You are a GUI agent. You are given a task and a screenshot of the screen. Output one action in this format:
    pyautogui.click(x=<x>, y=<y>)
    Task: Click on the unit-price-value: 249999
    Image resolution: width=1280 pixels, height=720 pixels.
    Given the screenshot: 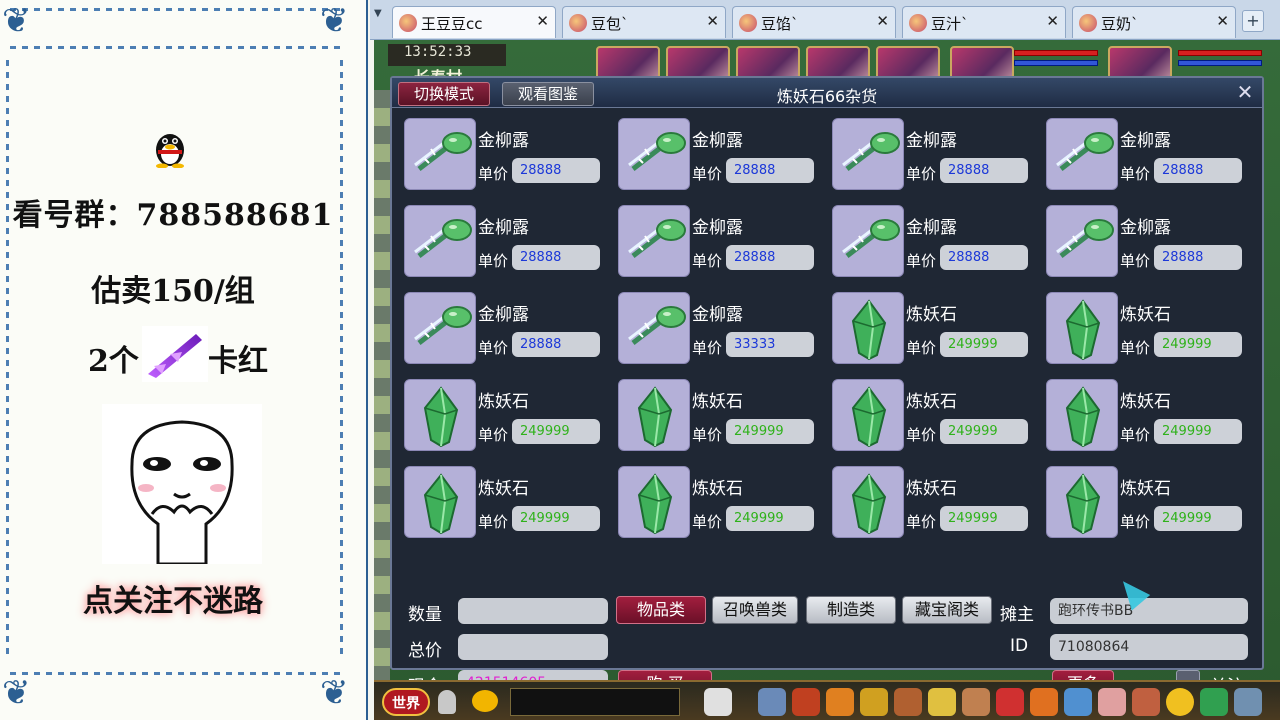 What is the action you would take?
    pyautogui.click(x=984, y=518)
    